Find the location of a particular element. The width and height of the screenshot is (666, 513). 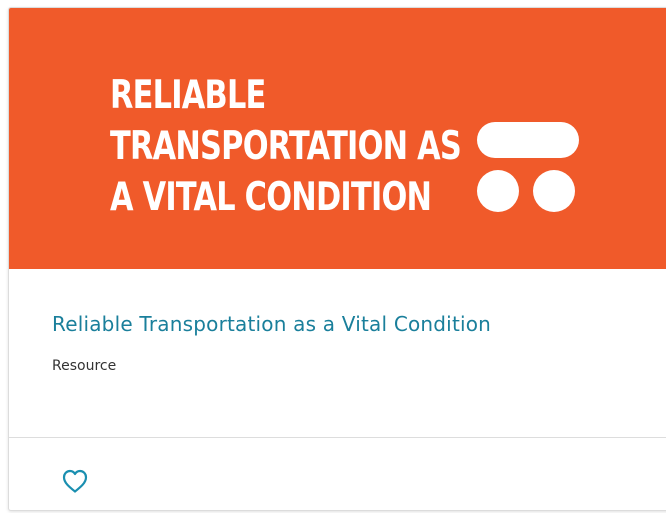

favorite-button is located at coordinates (75, 481).